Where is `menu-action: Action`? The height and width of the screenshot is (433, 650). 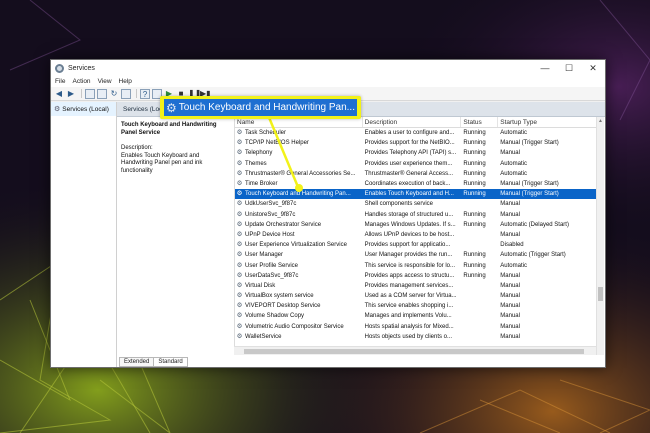 menu-action: Action is located at coordinates (81, 81).